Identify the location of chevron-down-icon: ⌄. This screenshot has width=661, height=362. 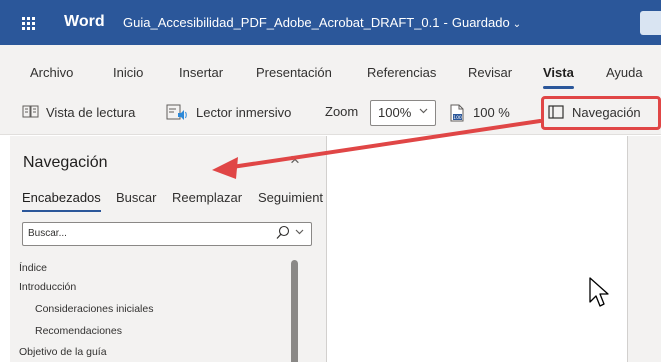
(517, 24).